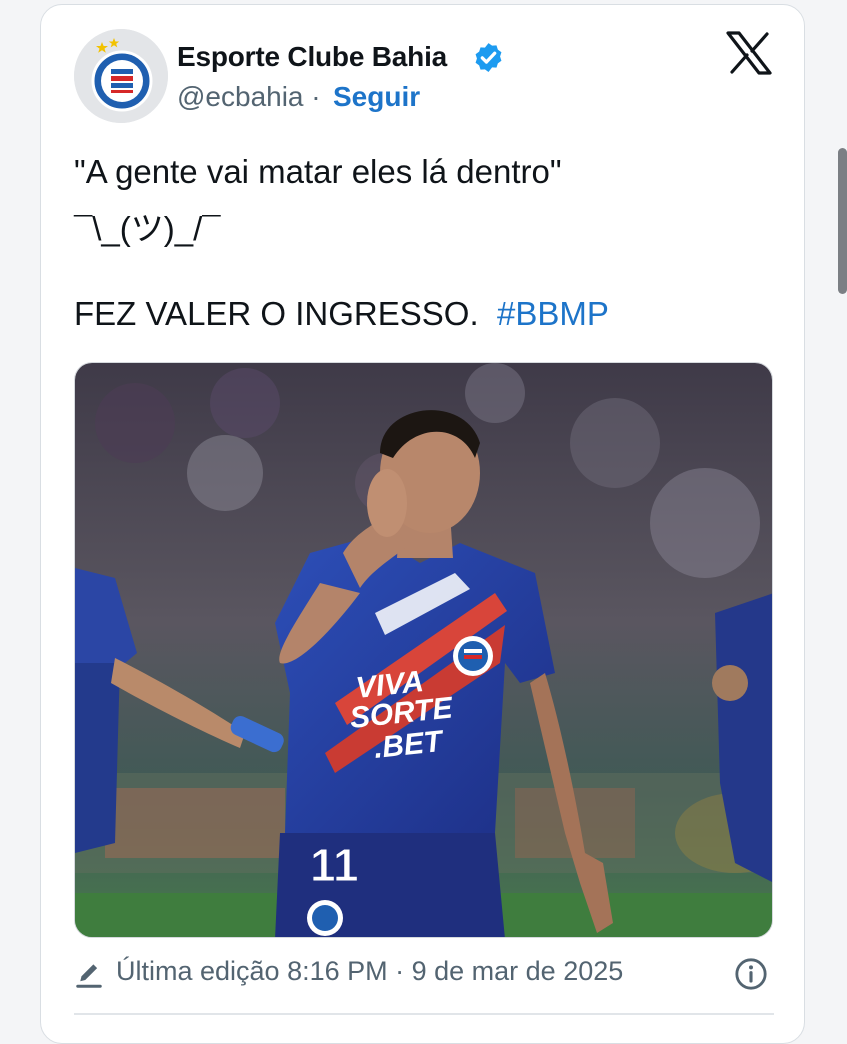 The width and height of the screenshot is (847, 1044). Describe the element at coordinates (369, 971) in the screenshot. I see `edit-history-link: Última edição 8:16 PM · 9 de mar de 2025` at that location.